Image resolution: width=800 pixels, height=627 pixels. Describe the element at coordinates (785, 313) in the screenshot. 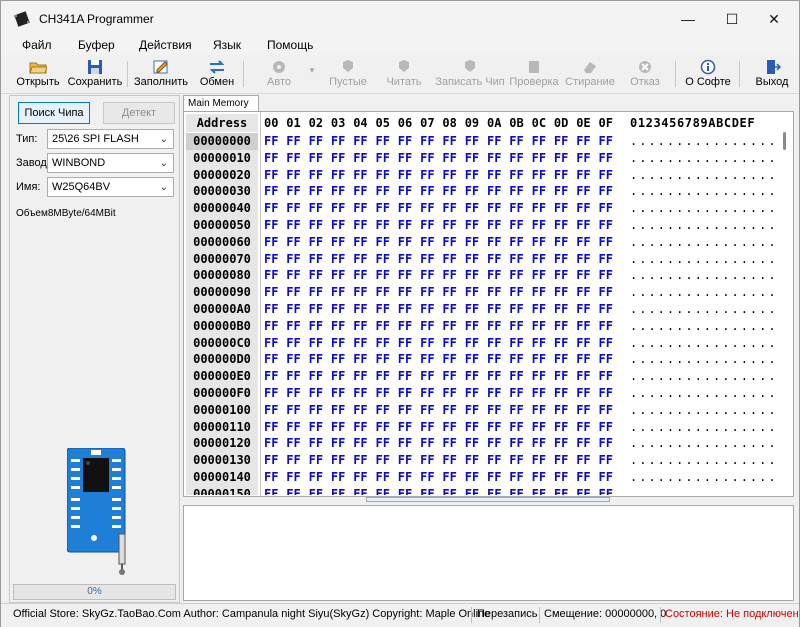

I see `vertical-scrollbar` at that location.